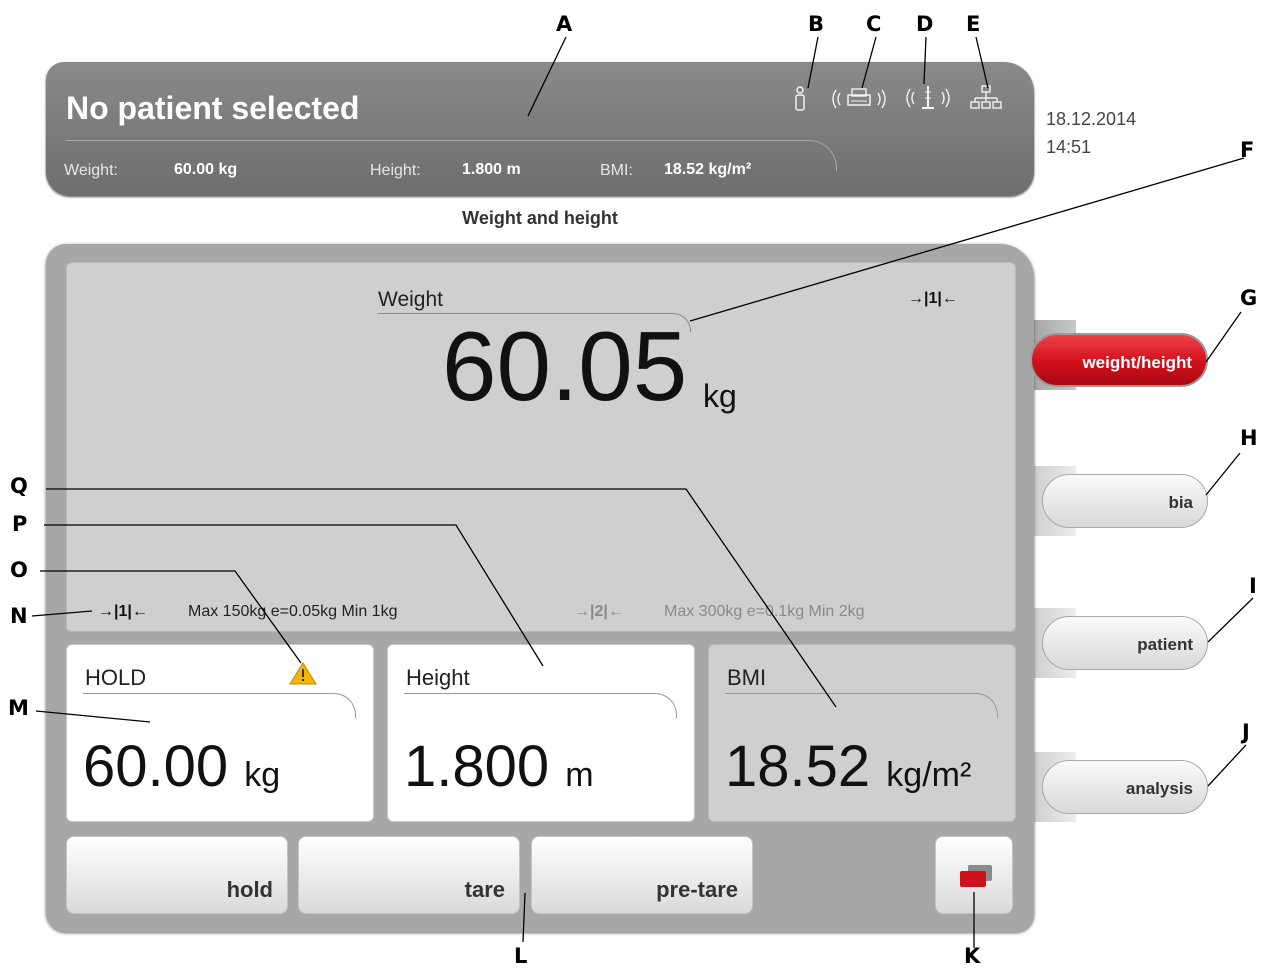 This screenshot has width=1270, height=969. Describe the element at coordinates (1125, 787) in the screenshot. I see `nav-analysis-button: analysis` at that location.